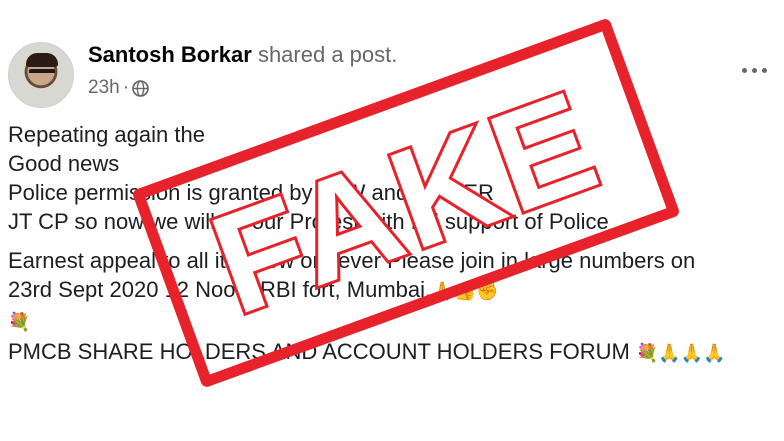  What do you see at coordinates (19, 322) in the screenshot?
I see `bouquet-emoji: 💐` at bounding box center [19, 322].